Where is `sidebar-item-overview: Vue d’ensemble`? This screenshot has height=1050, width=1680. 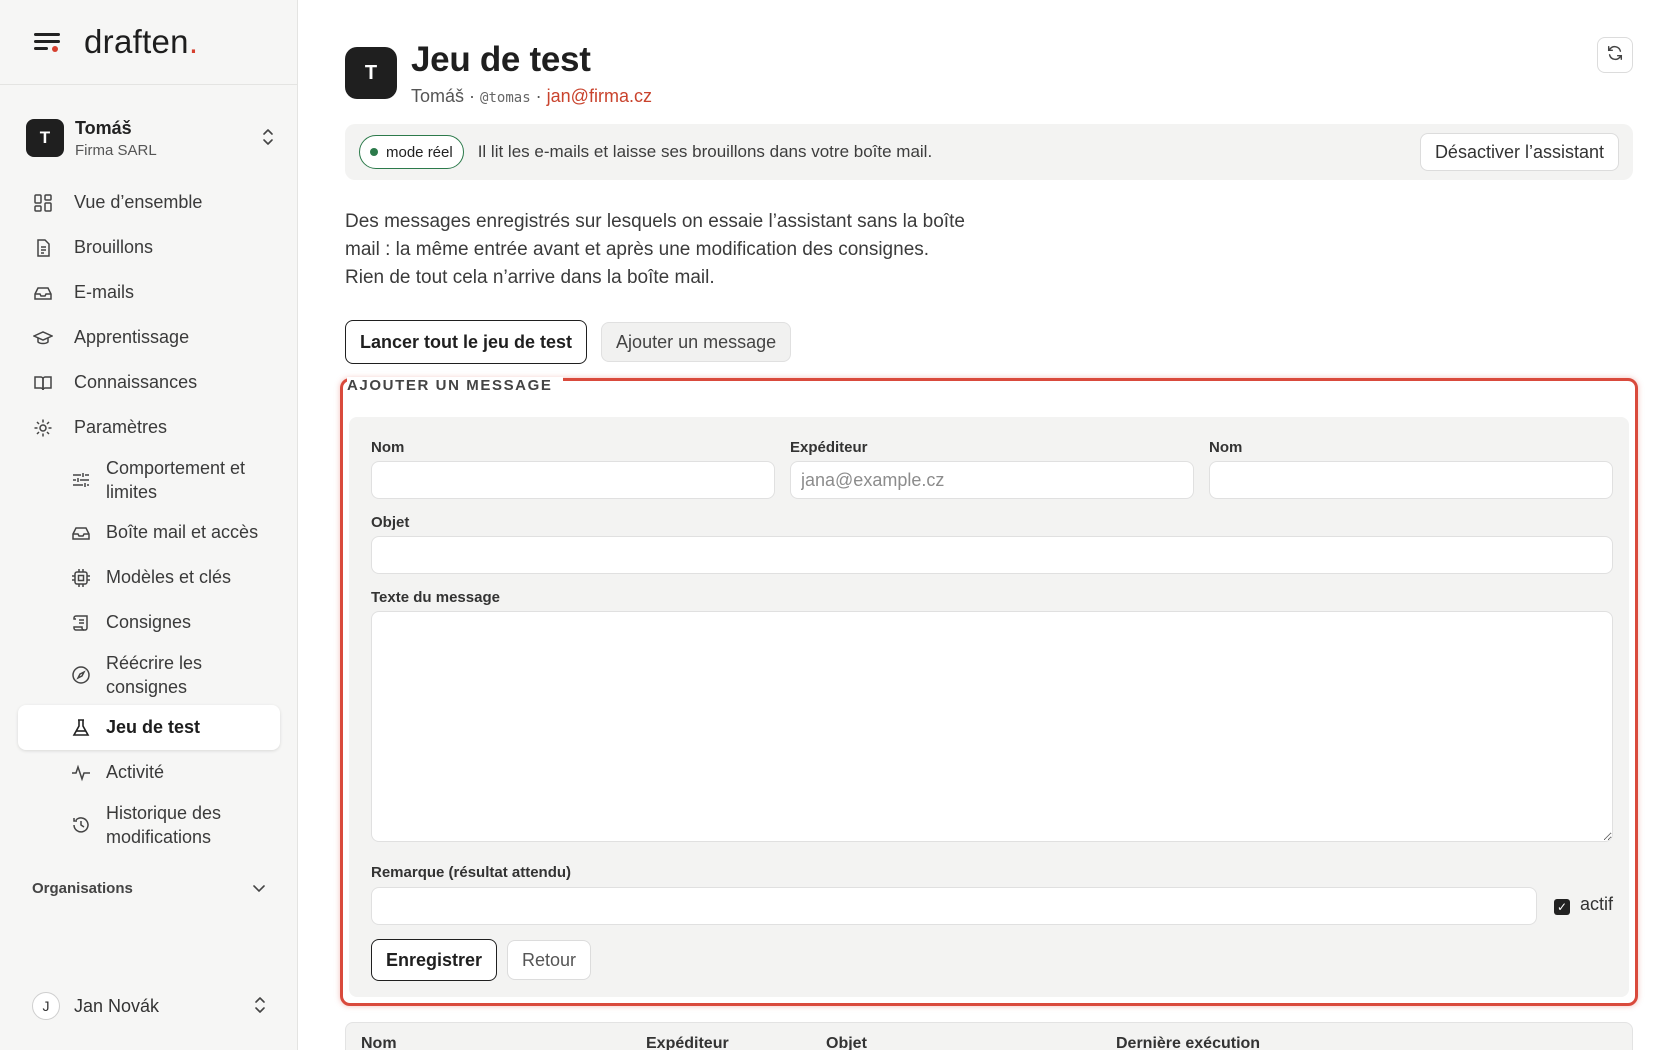
sidebar-item-overview: Vue d’ensemble is located at coordinates (149, 202).